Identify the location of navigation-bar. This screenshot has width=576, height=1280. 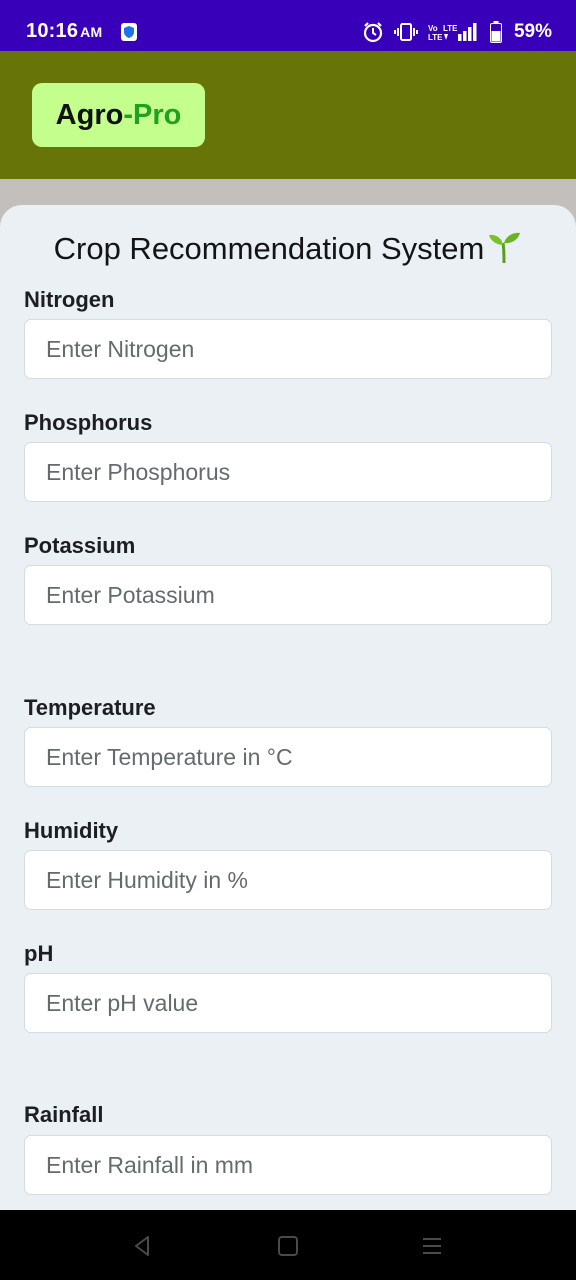
(288, 1245).